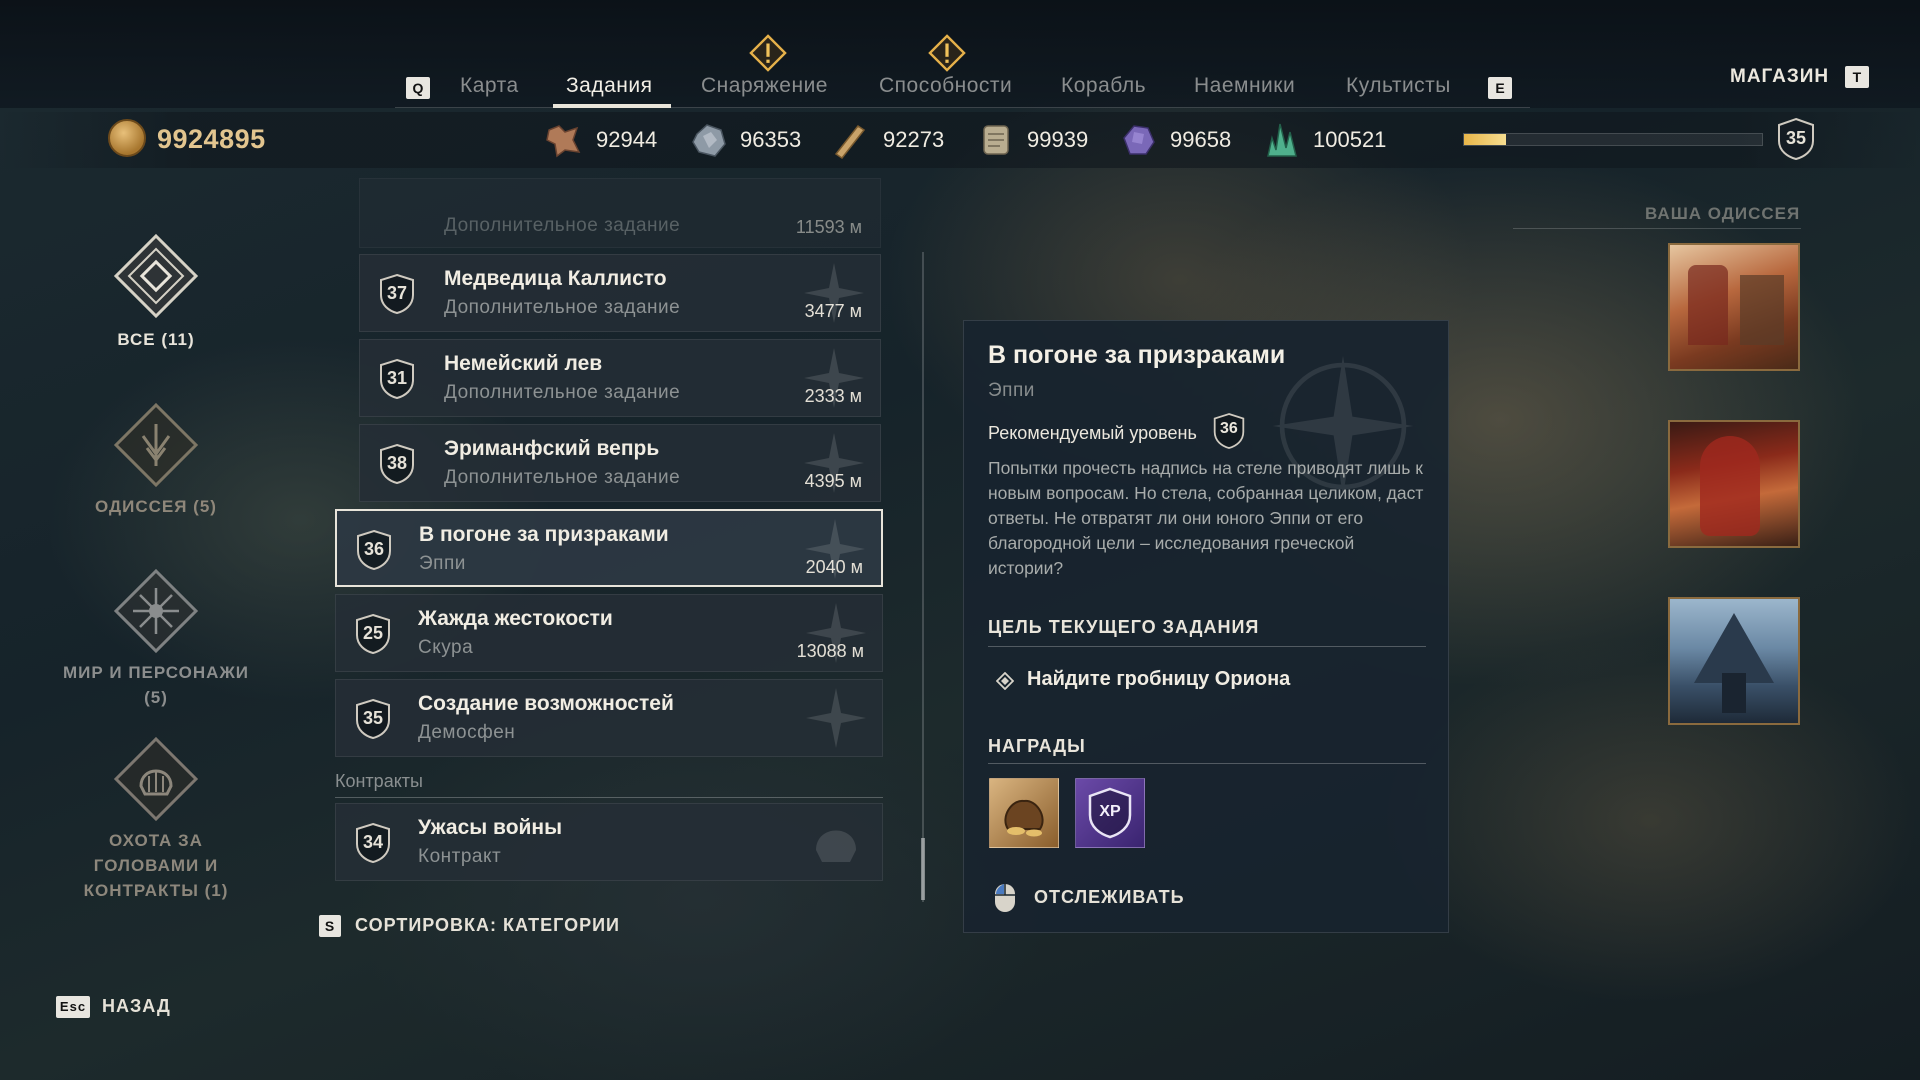 This screenshot has width=1920, height=1080. What do you see at coordinates (768, 53) in the screenshot?
I see `gear-alert-icon` at bounding box center [768, 53].